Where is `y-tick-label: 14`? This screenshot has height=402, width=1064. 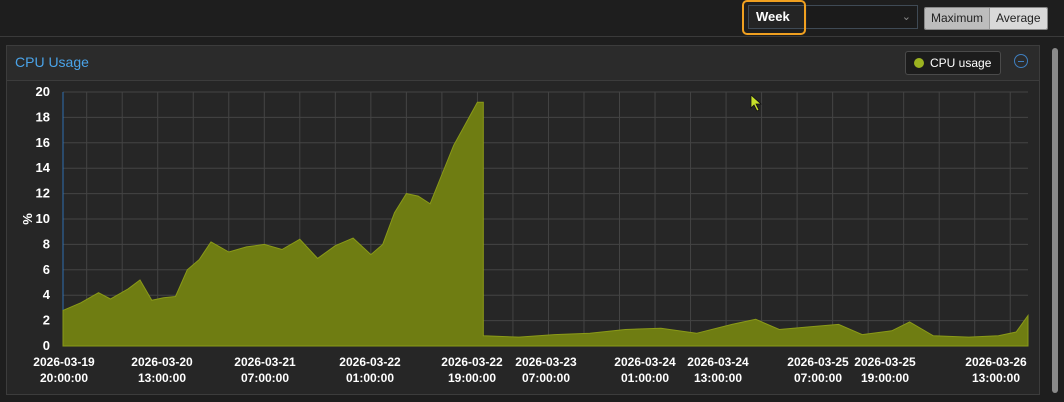
y-tick-label: 14 is located at coordinates (43, 167).